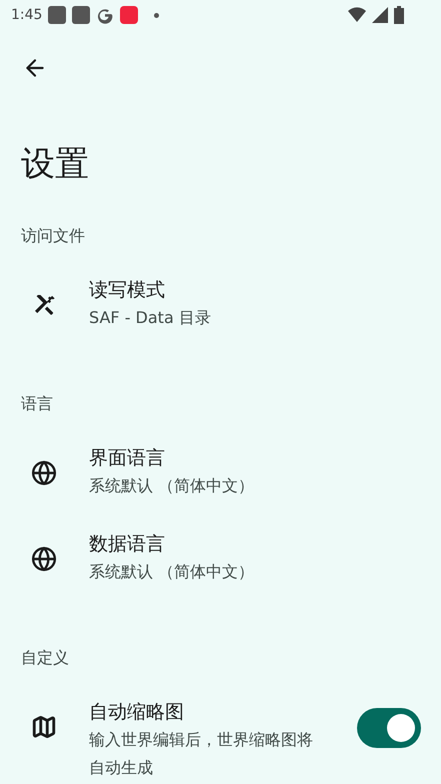 The width and height of the screenshot is (441, 784). I want to click on settings-item: 读写模式 SAF - Data 目录, so click(220, 313).